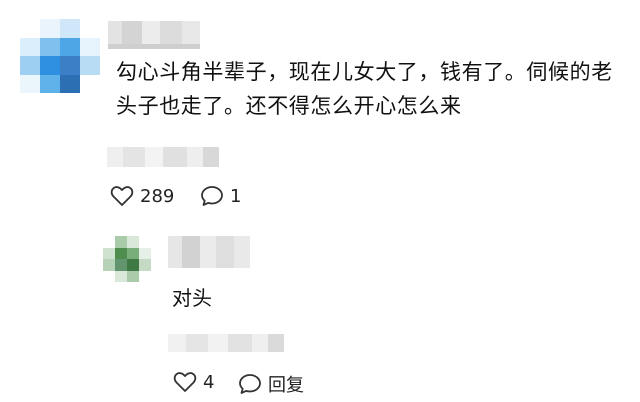 The width and height of the screenshot is (640, 402). I want to click on comment-text: 勾心斗角半辈子，现在儿女大了，钱有了。伺候的老头子也走了。还不得怎么开心怎么来, so click(364, 89).